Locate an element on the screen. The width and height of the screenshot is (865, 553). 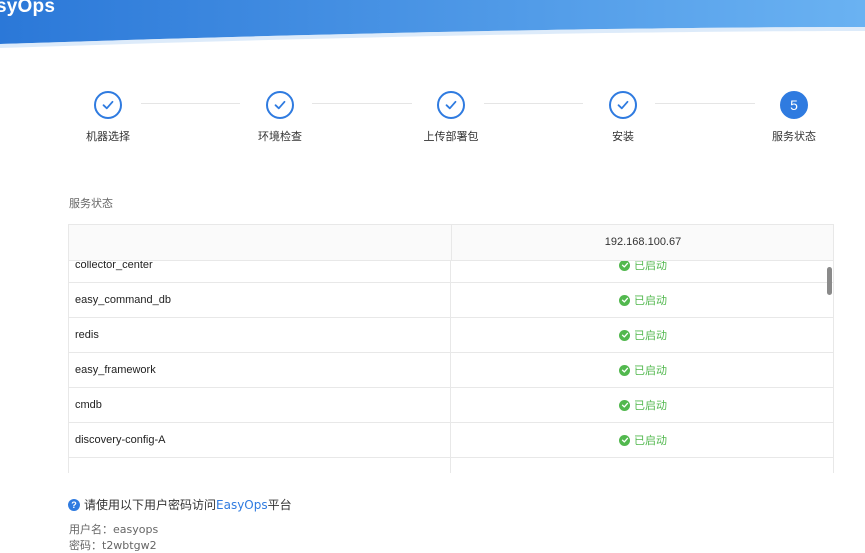
service-name: easy_command_db is located at coordinates (260, 300).